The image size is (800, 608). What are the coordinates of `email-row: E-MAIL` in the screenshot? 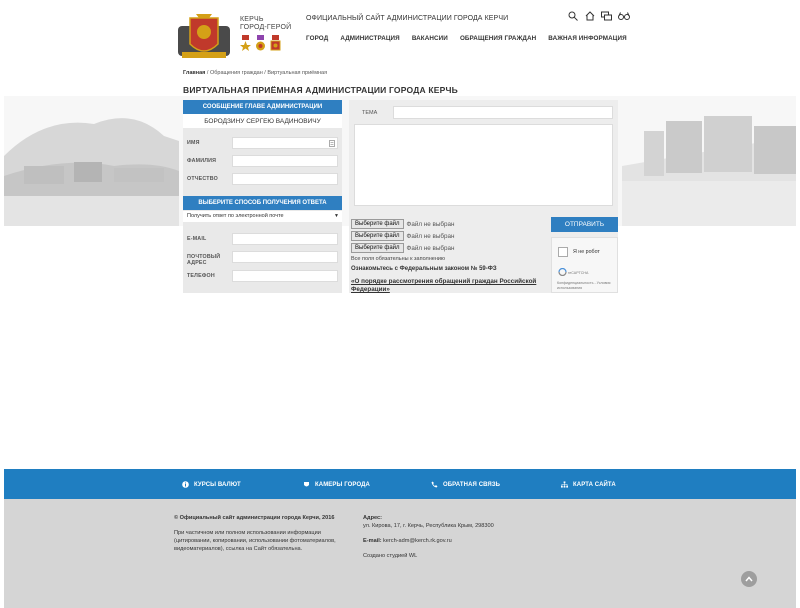 It's located at (262, 239).